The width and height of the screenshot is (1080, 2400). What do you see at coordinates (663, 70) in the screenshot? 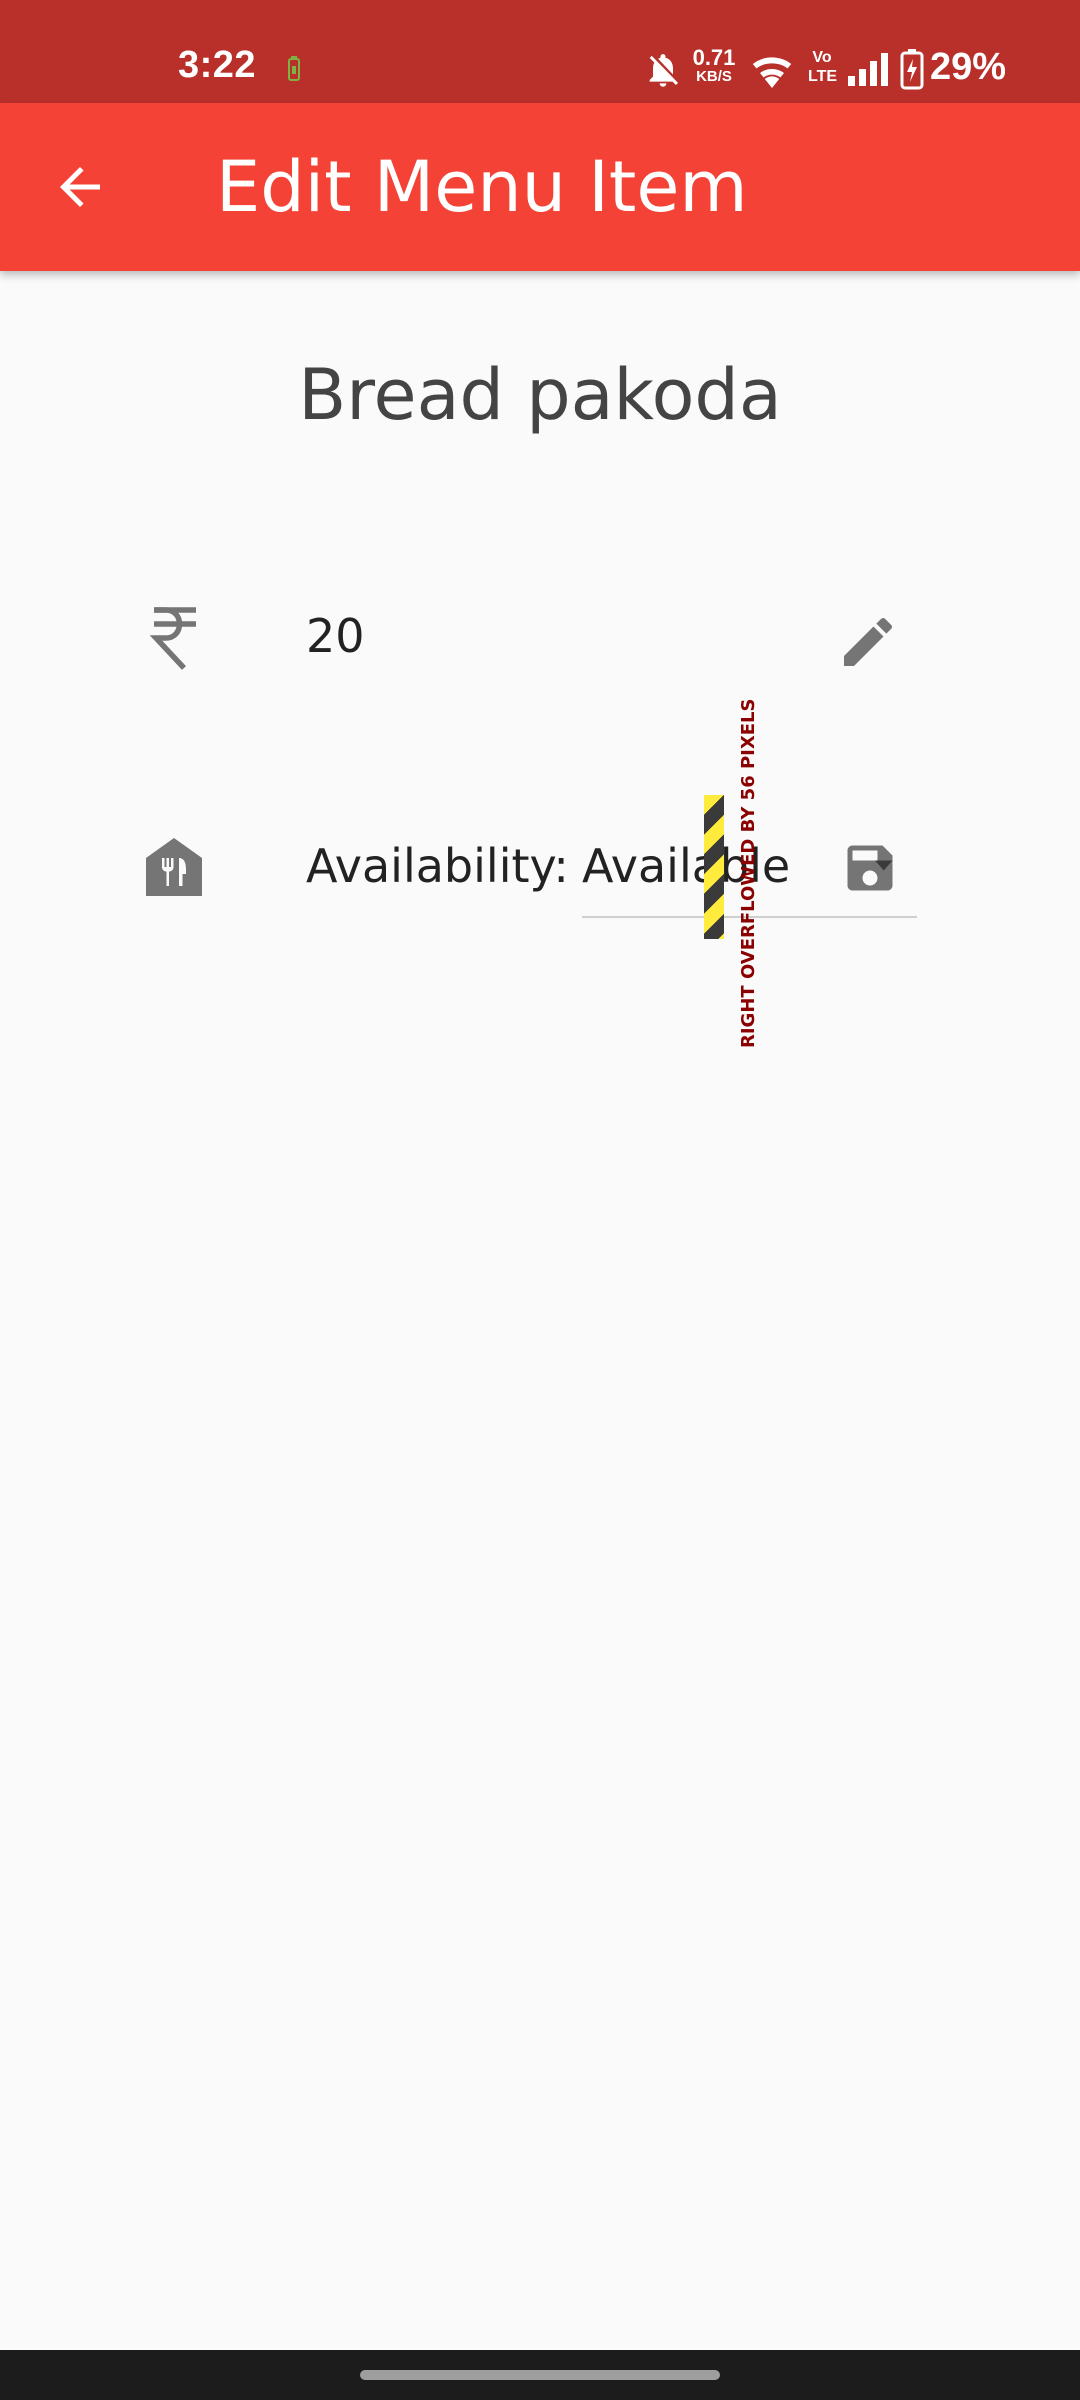
I see `mute-icon` at bounding box center [663, 70].